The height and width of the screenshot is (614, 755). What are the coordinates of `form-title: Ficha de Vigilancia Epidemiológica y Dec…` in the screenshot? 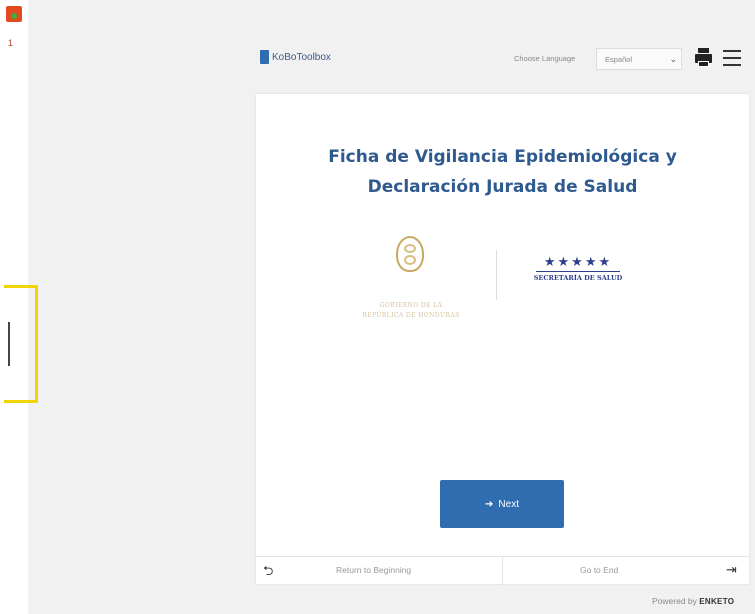 It's located at (502, 172).